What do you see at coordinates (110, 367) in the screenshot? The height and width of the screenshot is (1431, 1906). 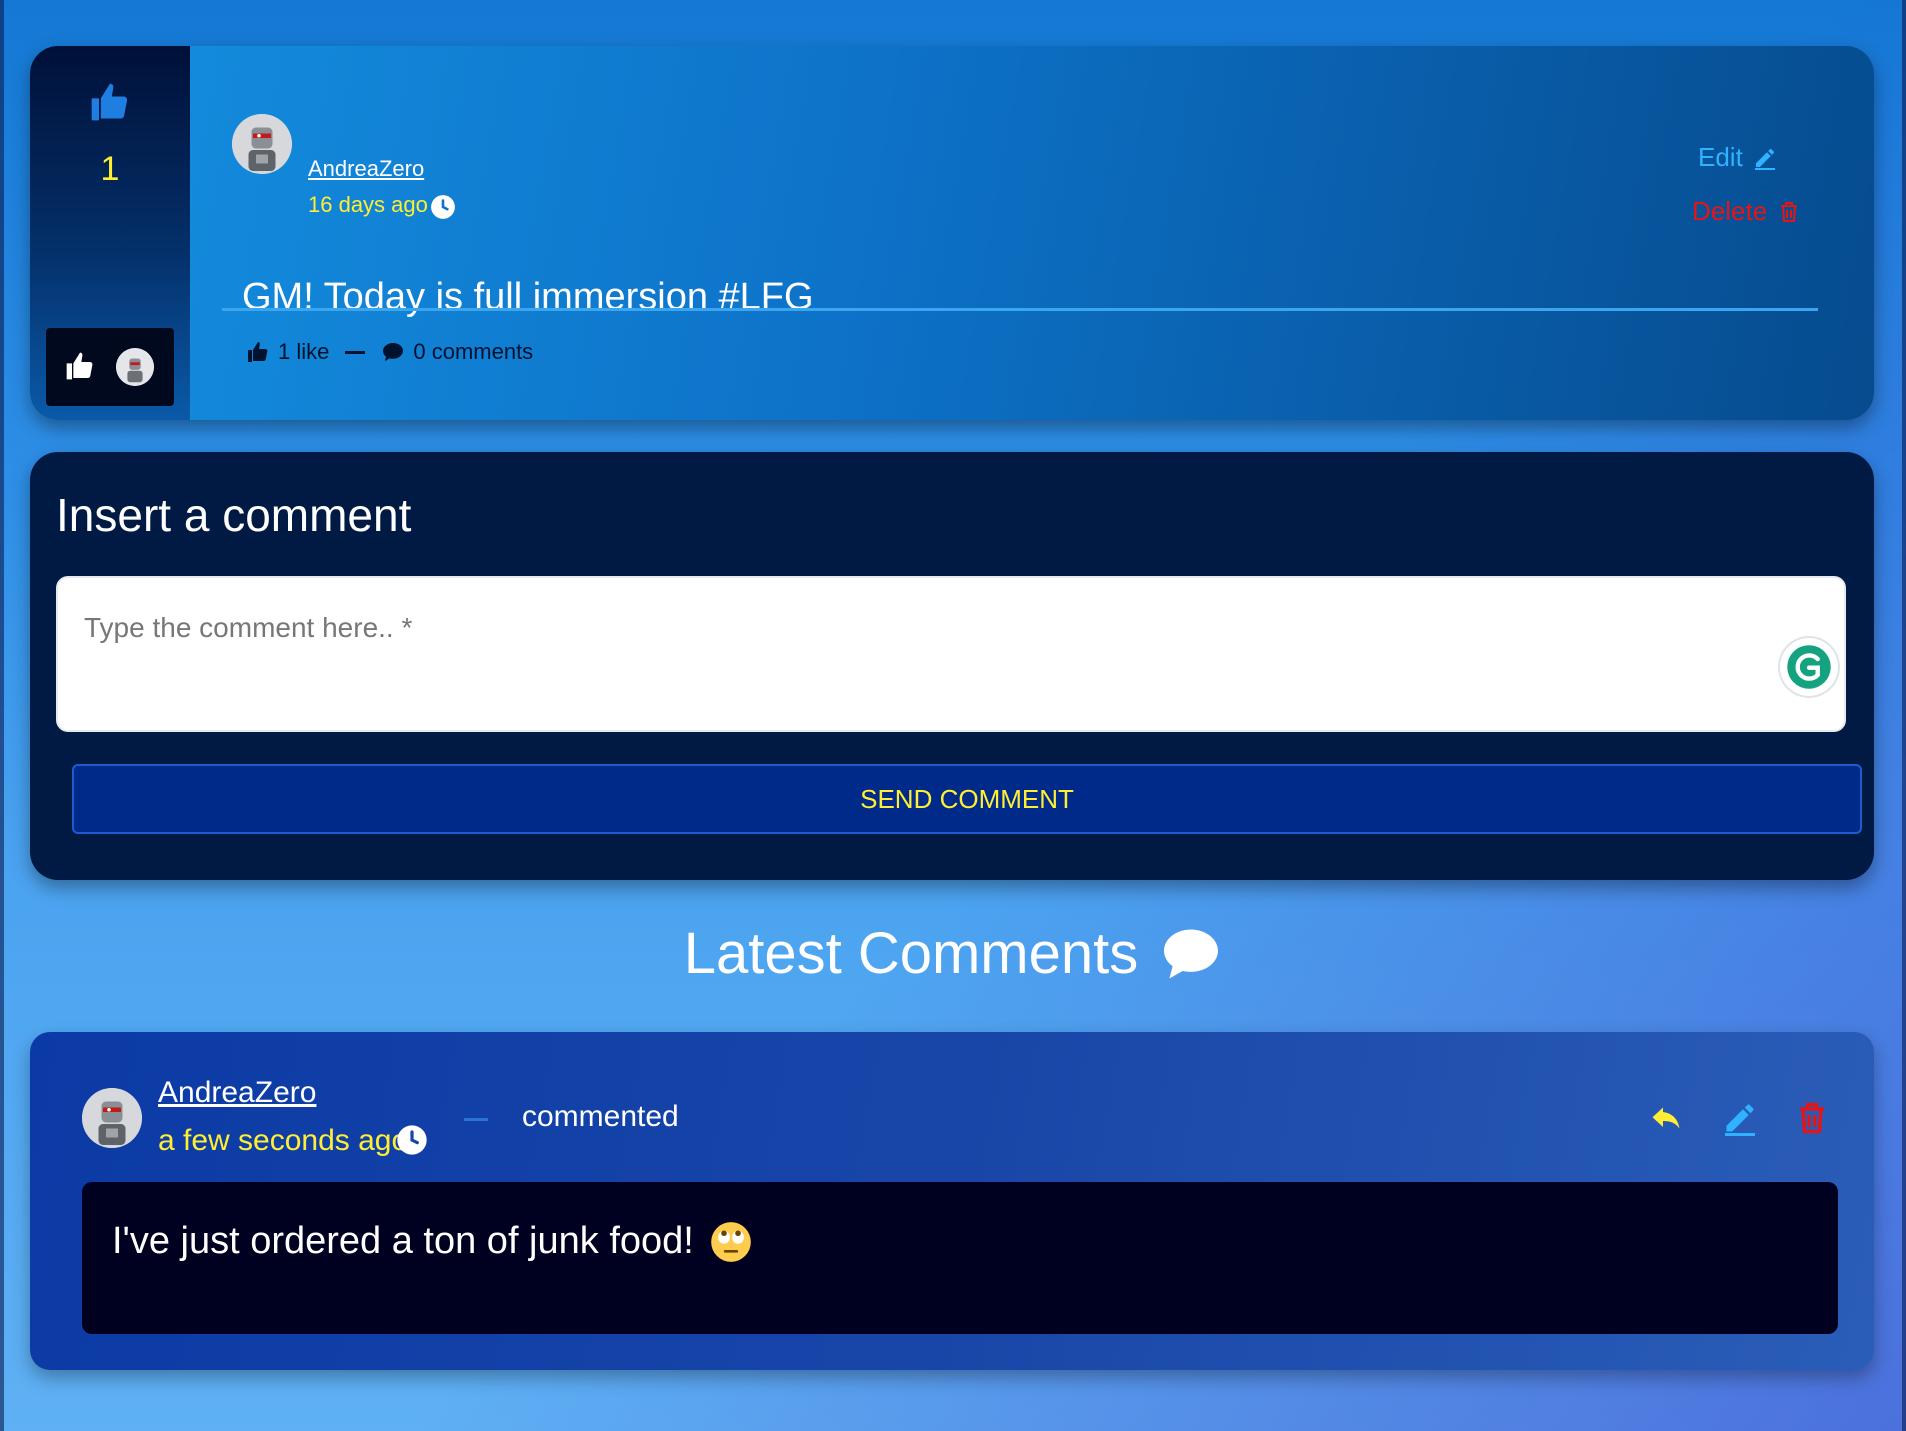 I see `likers-box` at bounding box center [110, 367].